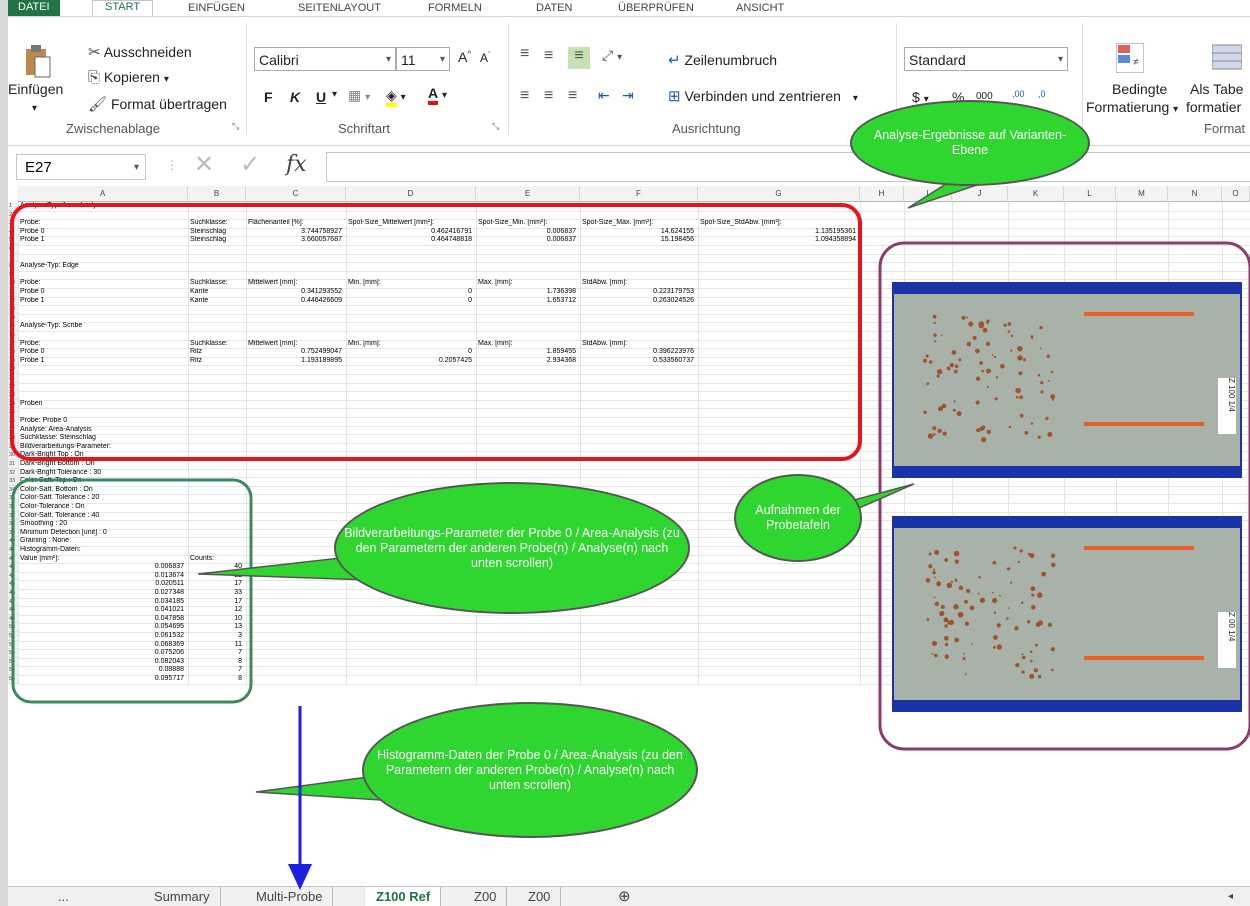 Image resolution: width=1250 pixels, height=906 pixels. Describe the element at coordinates (102, 679) in the screenshot. I see `cell: 0.095717` at that location.